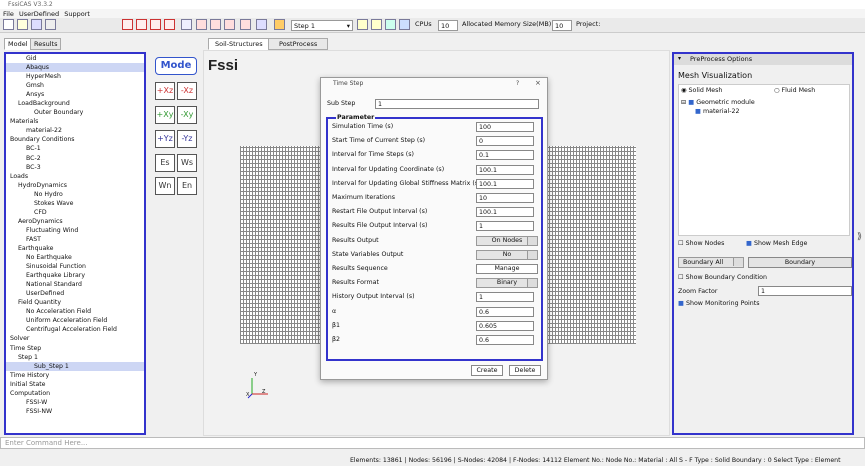  I want to click on tree-item: Earthquake, so click(75, 248).